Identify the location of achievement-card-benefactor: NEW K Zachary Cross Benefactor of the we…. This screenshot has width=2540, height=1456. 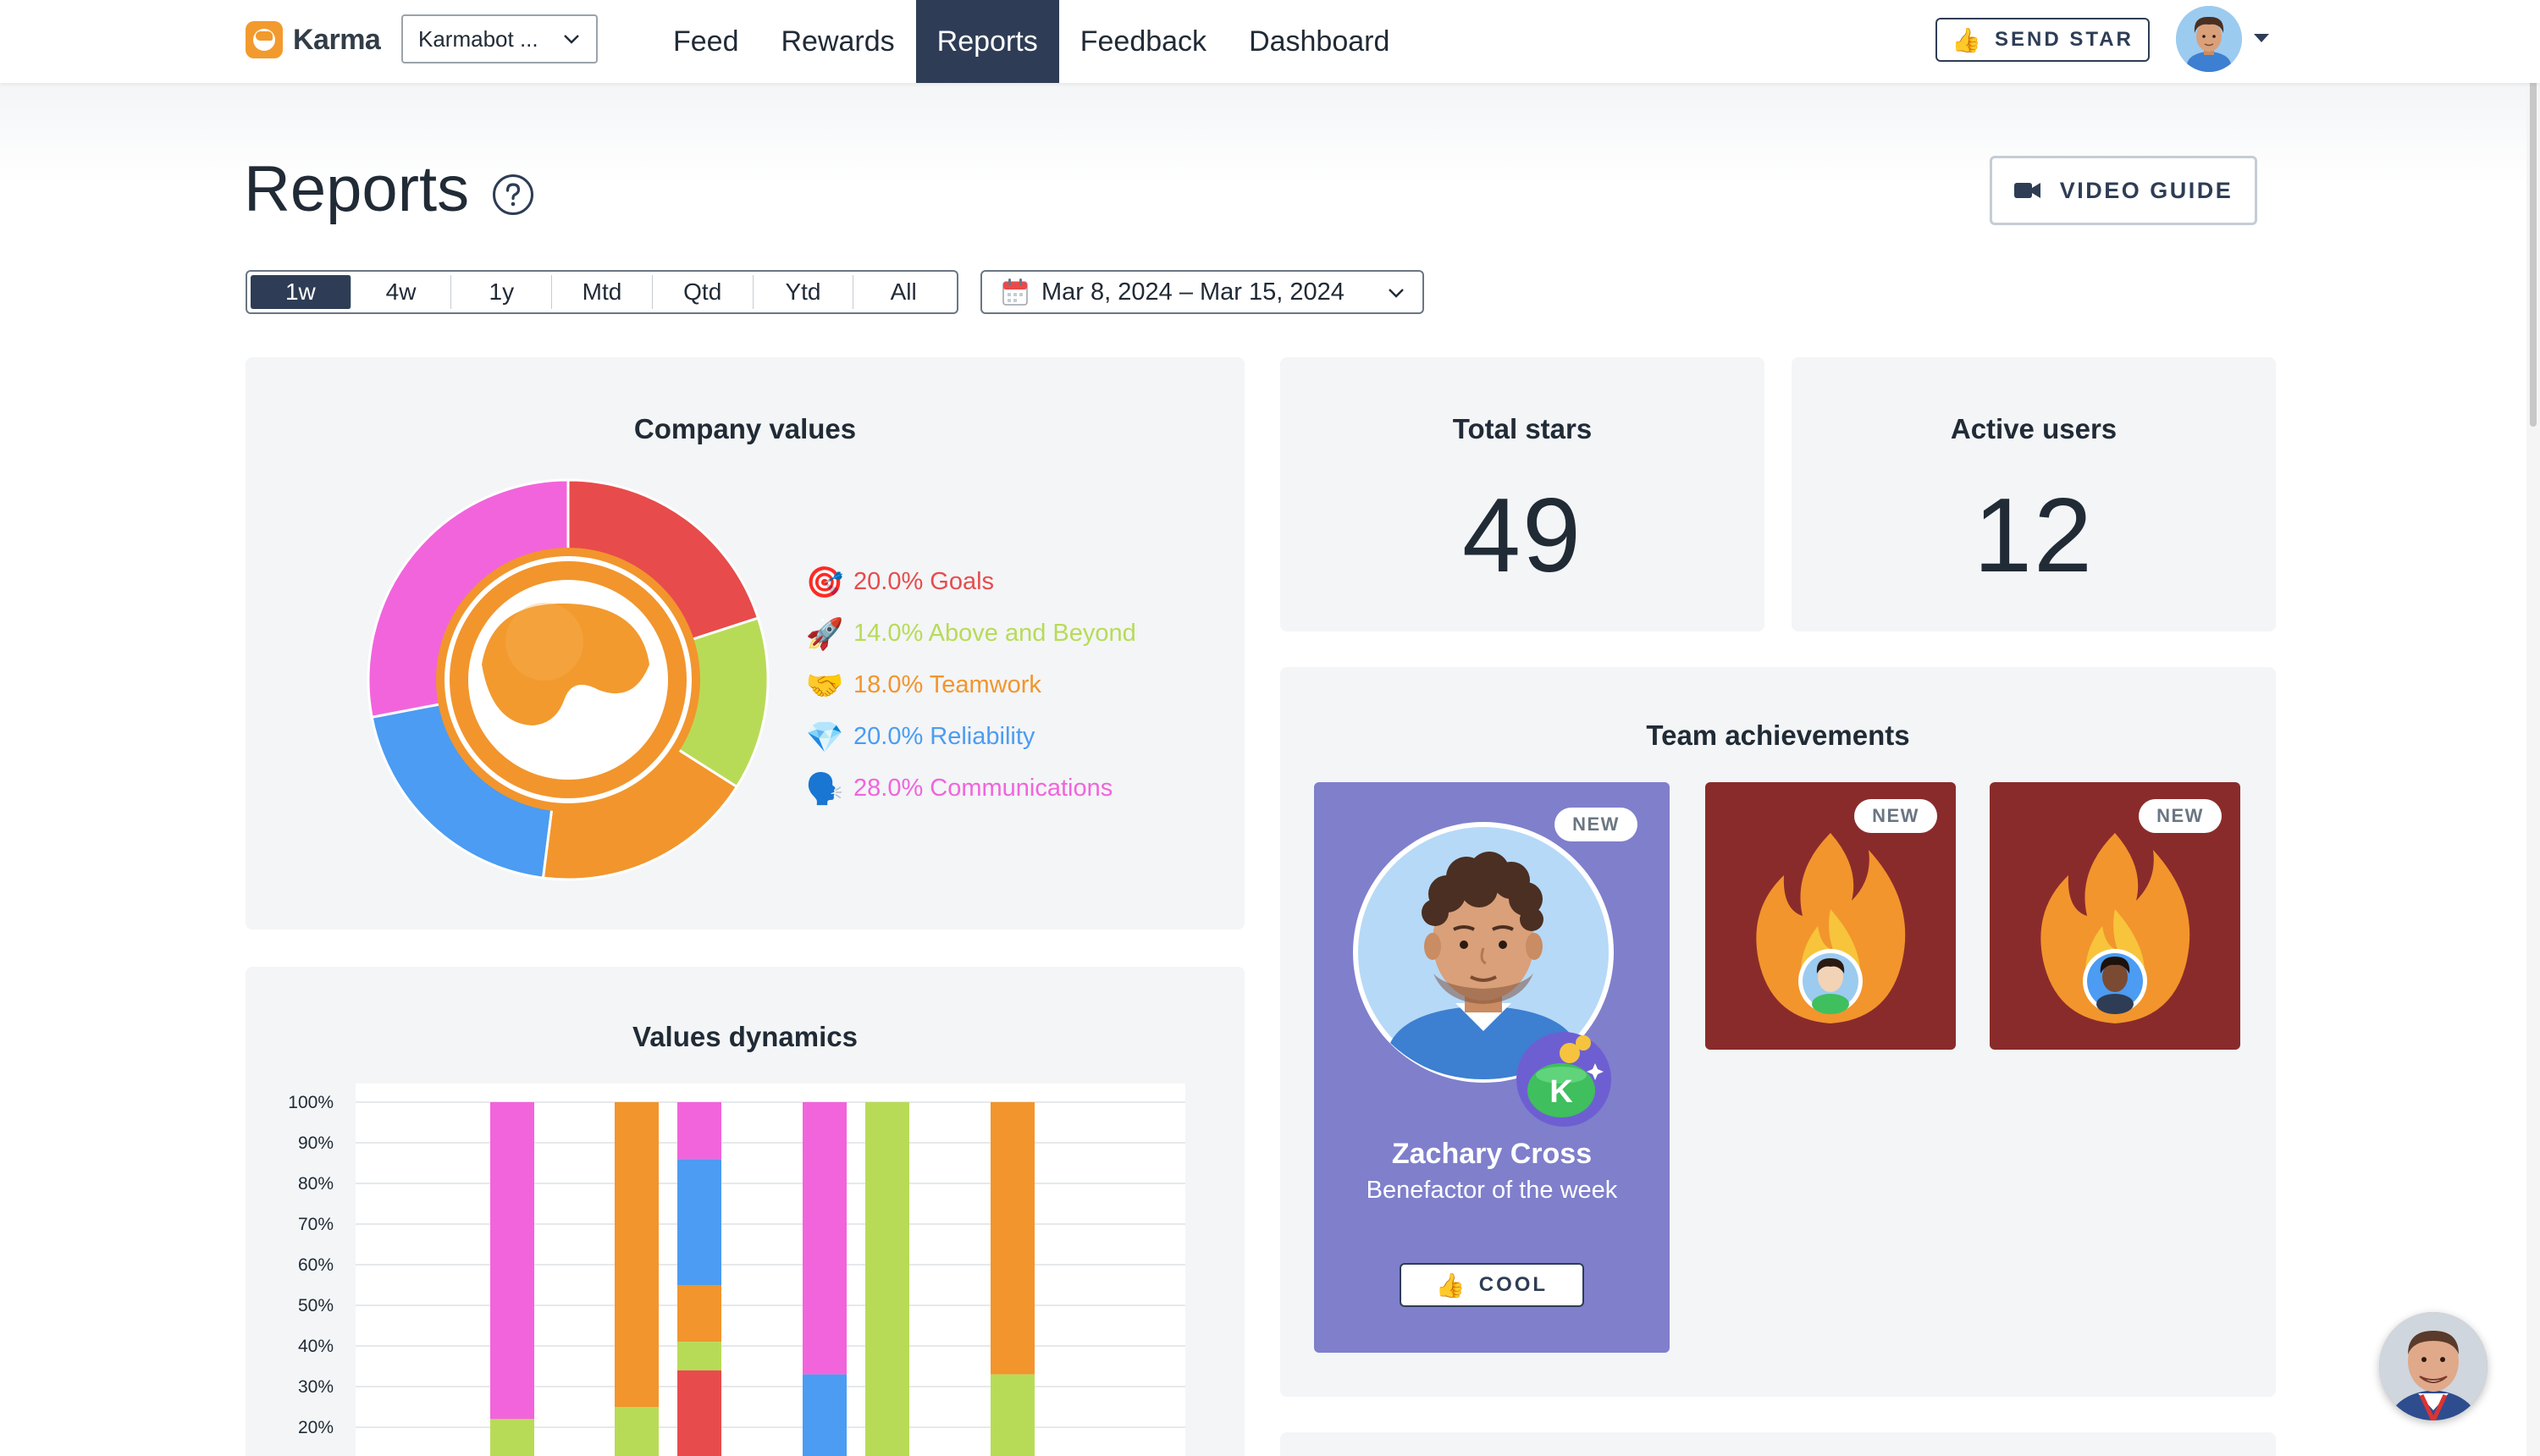
(1492, 1067).